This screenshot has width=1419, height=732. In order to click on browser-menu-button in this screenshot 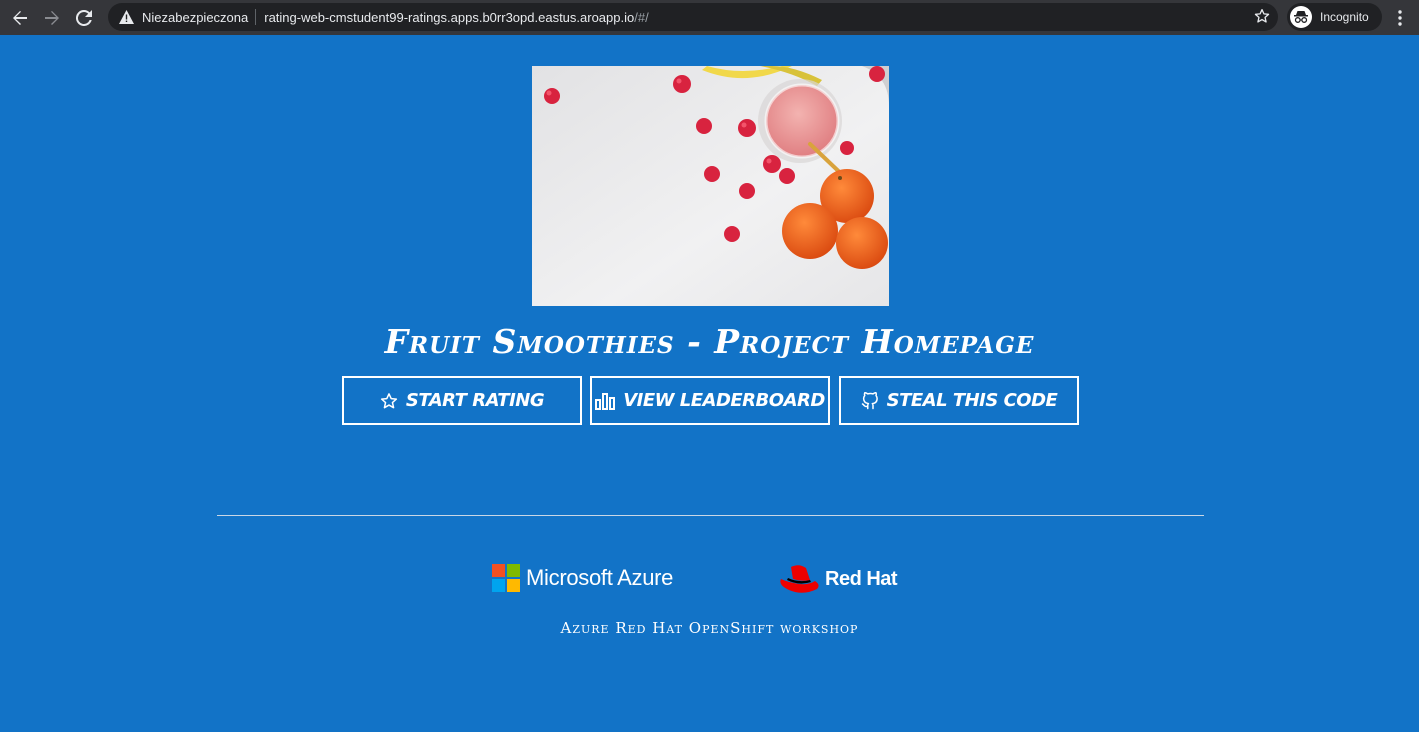, I will do `click(1400, 18)`.